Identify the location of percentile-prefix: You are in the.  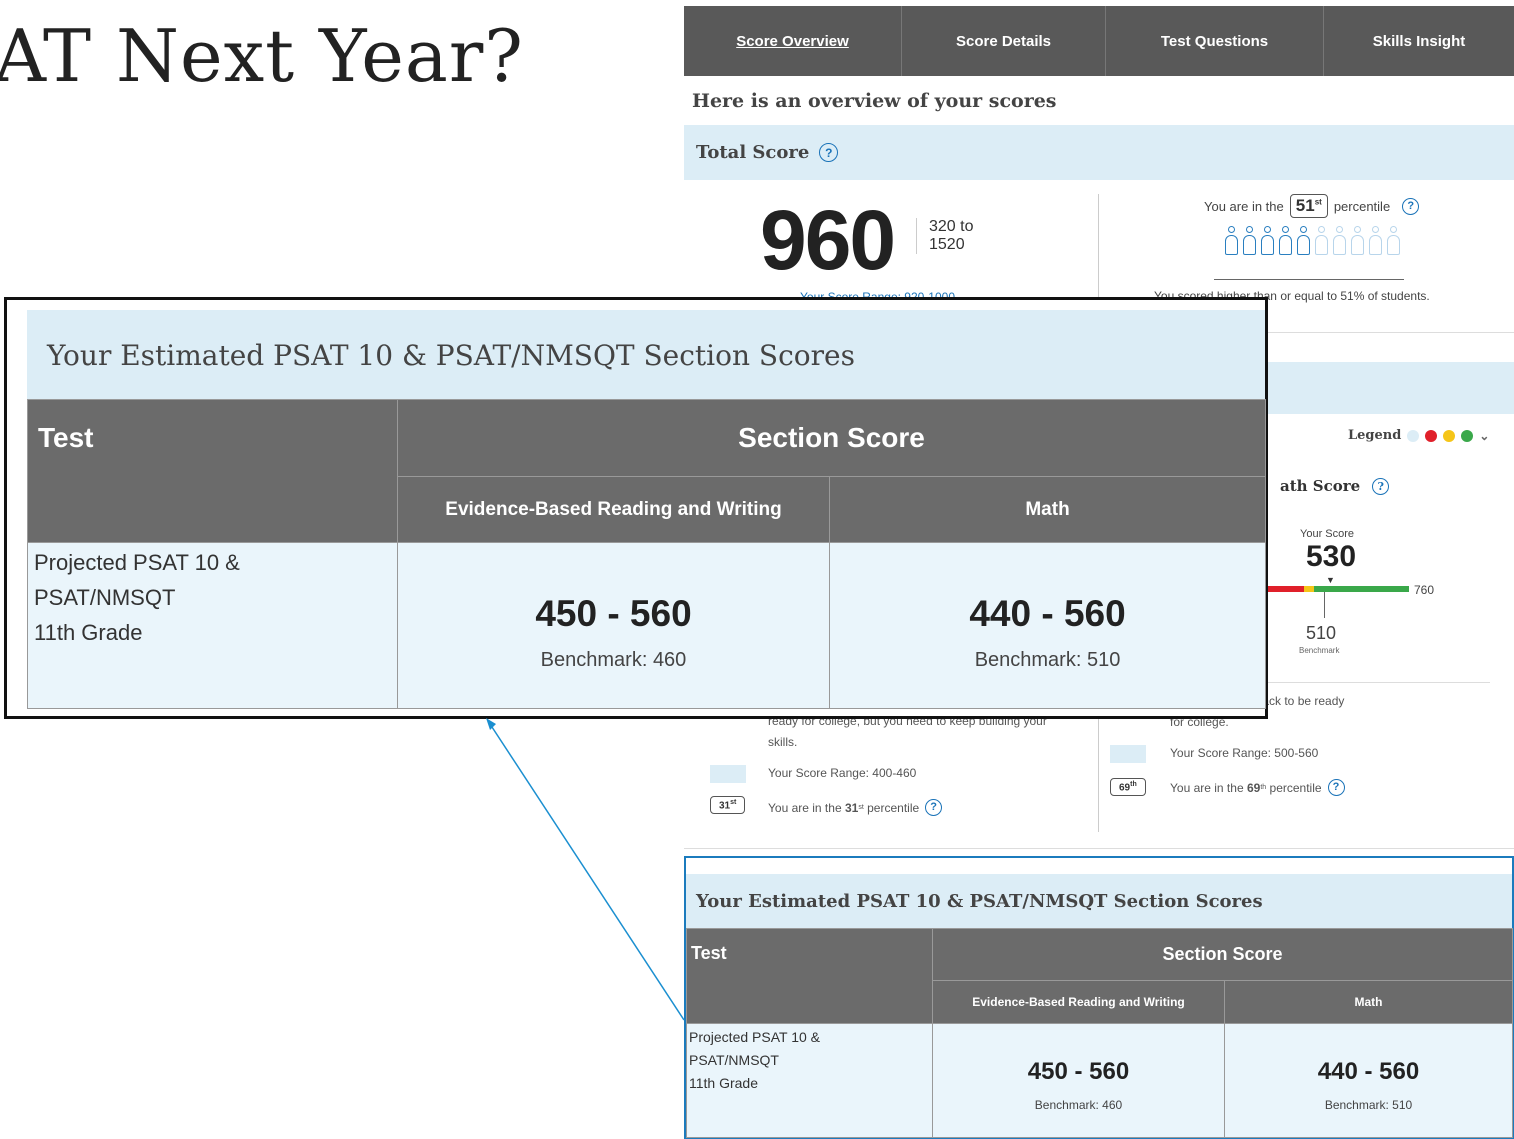
(1244, 206).